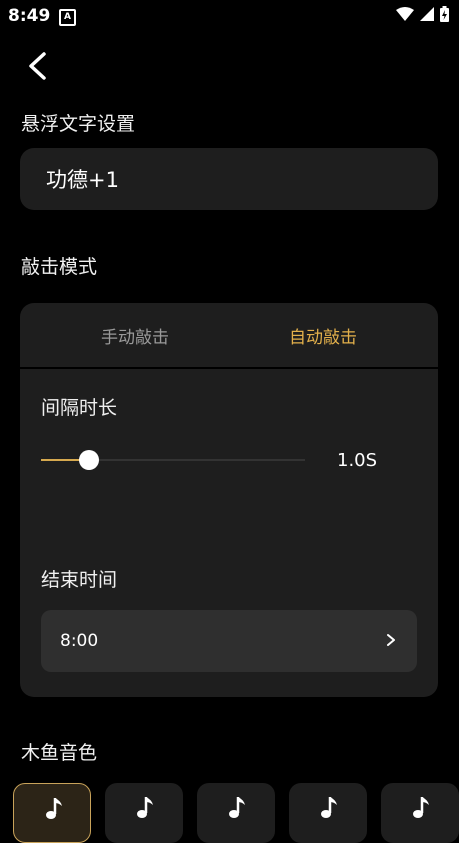 The width and height of the screenshot is (459, 843). I want to click on tab-auto-tap: 自动敲击, so click(323, 335).